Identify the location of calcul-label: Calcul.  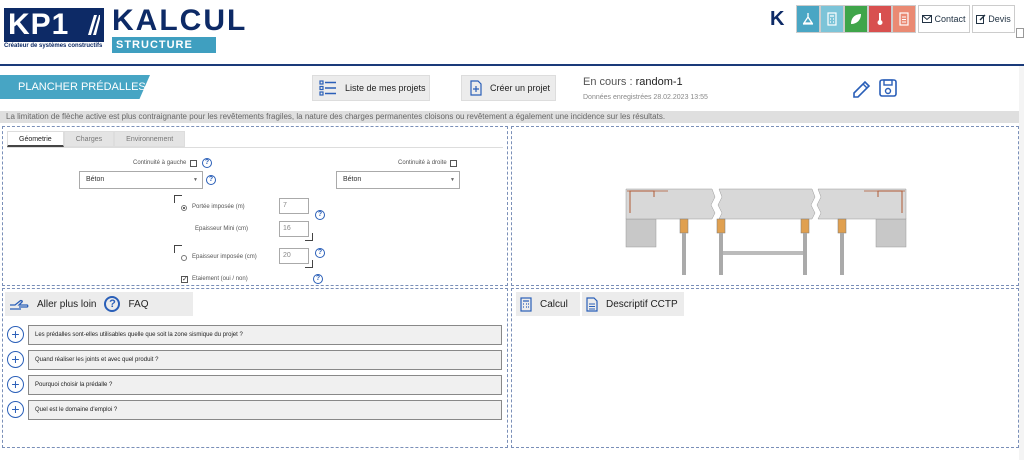
(554, 304).